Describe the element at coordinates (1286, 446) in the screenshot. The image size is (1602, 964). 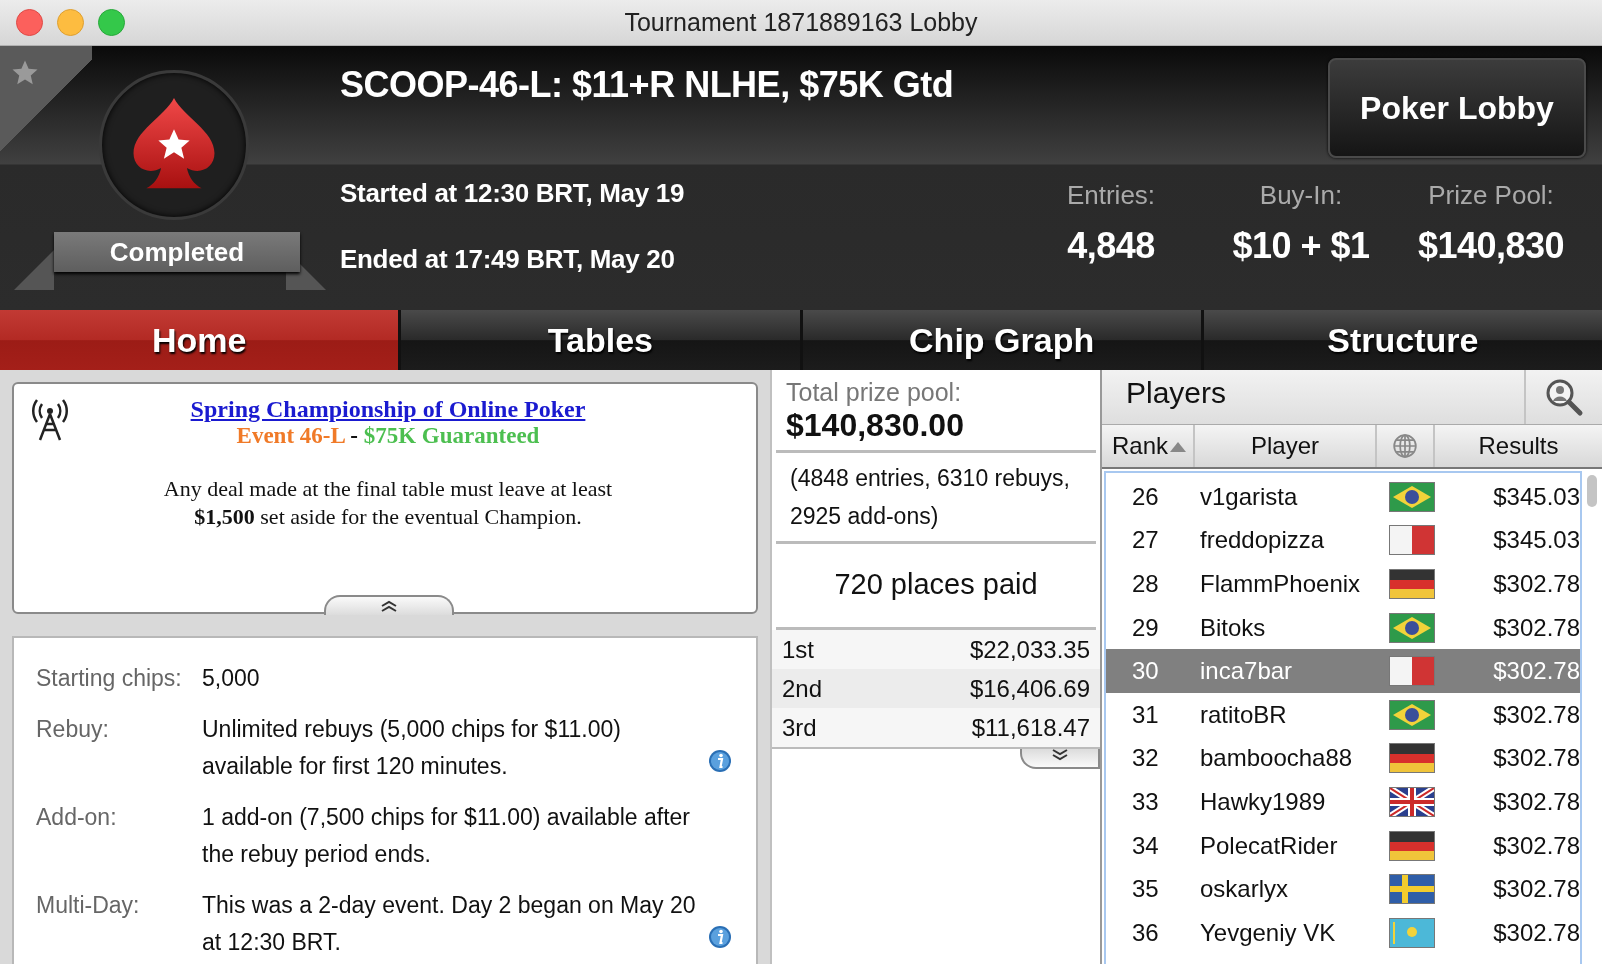
I see `player-column-header: Player` at that location.